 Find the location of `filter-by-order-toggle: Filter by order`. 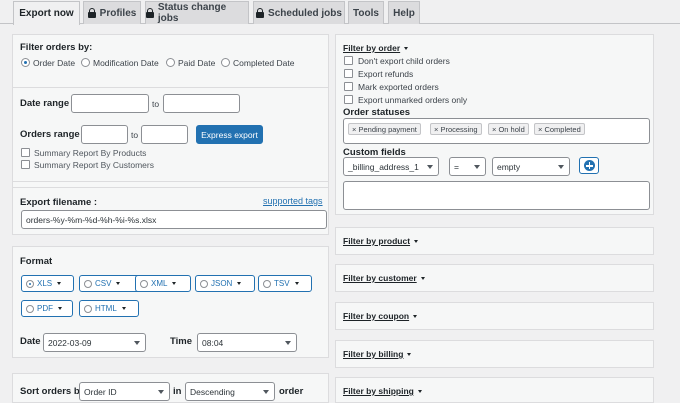

filter-by-order-toggle: Filter by order is located at coordinates (376, 48).